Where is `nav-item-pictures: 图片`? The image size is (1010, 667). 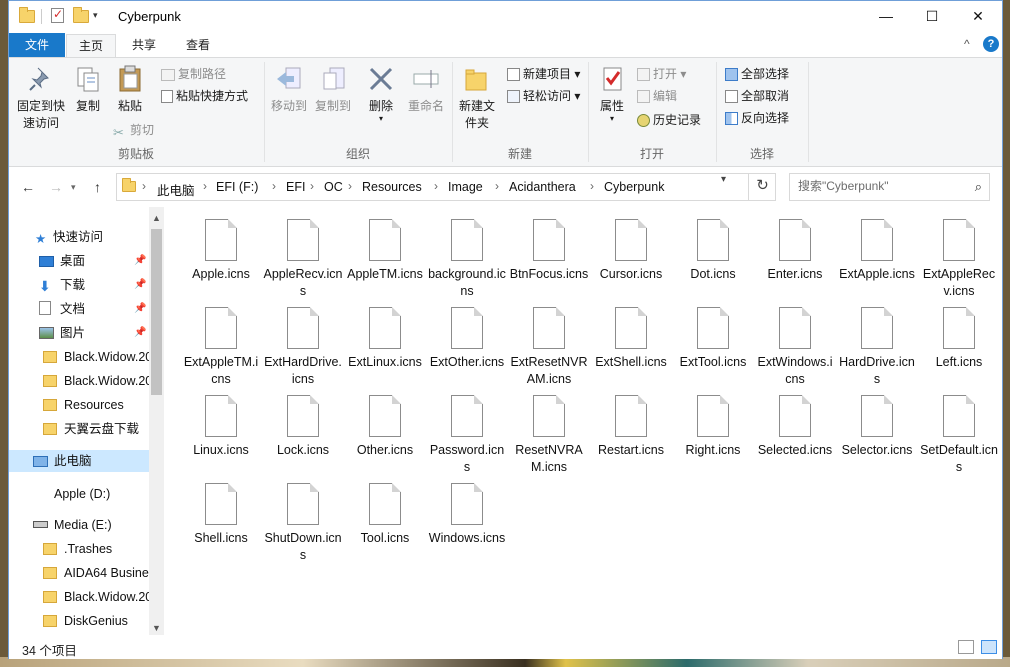
nav-item-pictures: 图片 is located at coordinates (62, 333).